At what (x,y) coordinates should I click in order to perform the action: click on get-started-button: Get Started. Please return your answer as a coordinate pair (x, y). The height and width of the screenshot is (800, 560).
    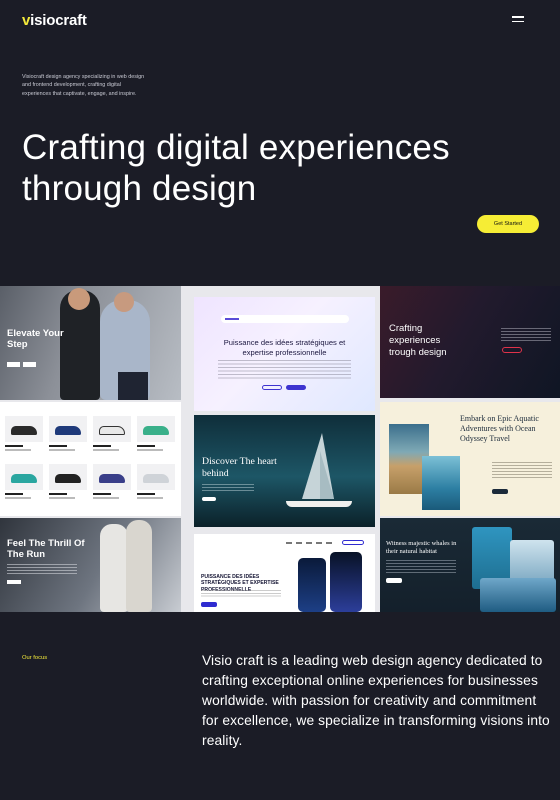
    Looking at the image, I should click on (508, 224).